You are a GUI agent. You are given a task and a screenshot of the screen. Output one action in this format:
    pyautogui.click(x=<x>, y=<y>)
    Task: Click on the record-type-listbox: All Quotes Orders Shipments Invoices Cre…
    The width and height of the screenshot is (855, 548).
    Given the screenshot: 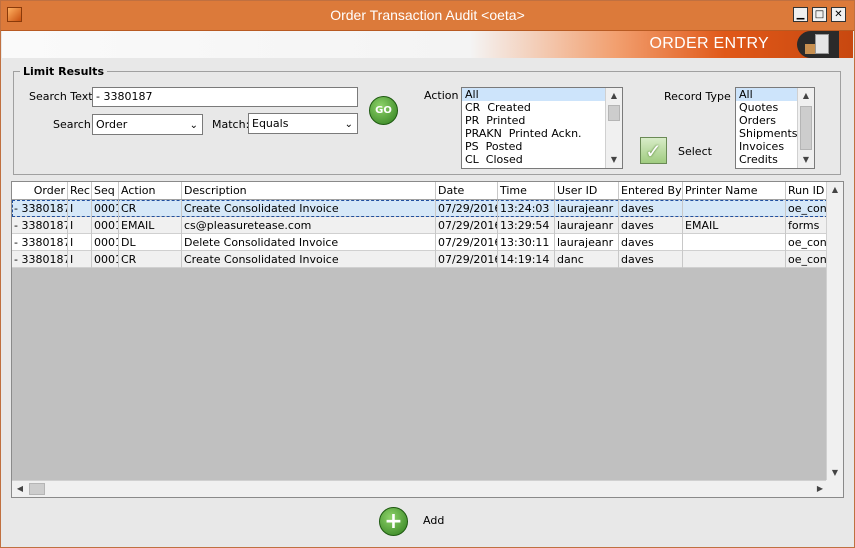 What is the action you would take?
    pyautogui.click(x=775, y=128)
    